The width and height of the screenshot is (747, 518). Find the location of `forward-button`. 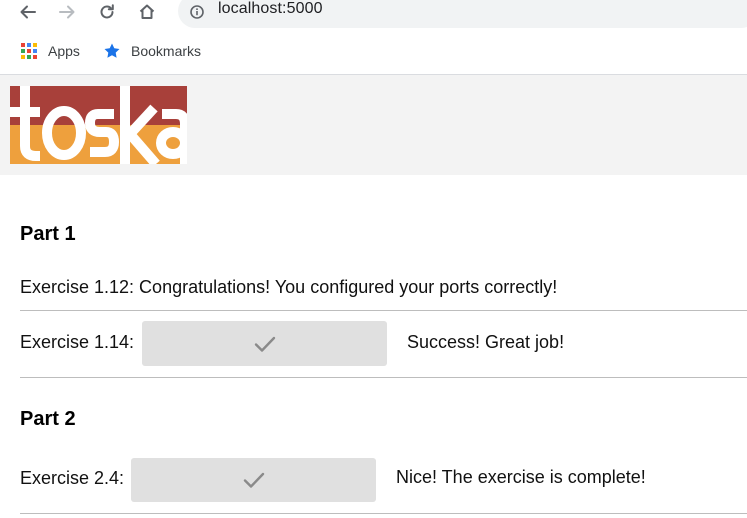

forward-button is located at coordinates (67, 12).